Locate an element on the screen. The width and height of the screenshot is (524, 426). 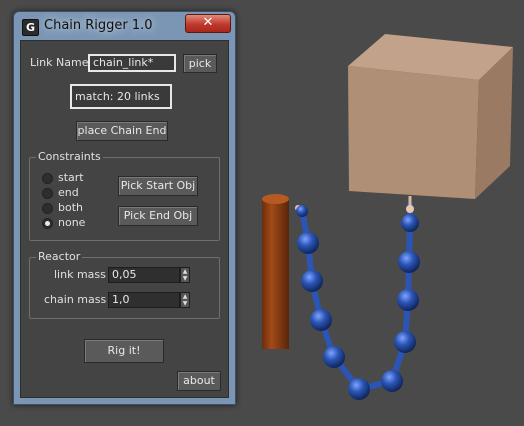
post-top is located at coordinates (275, 199).